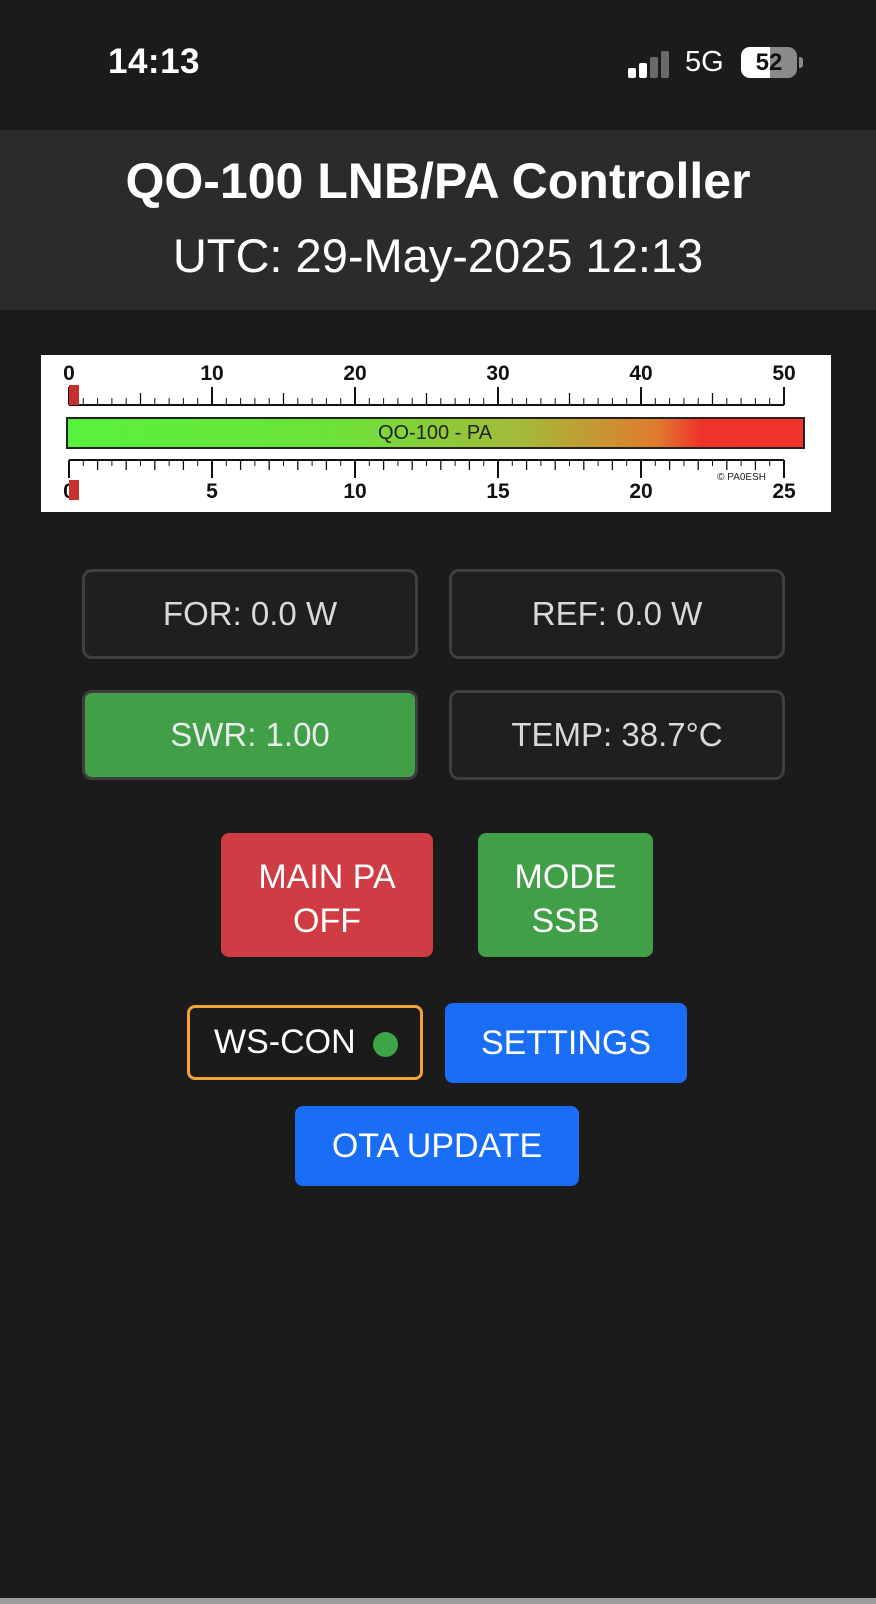 Image resolution: width=876 pixels, height=1604 pixels. I want to click on meter-tick-label: 50, so click(783, 373).